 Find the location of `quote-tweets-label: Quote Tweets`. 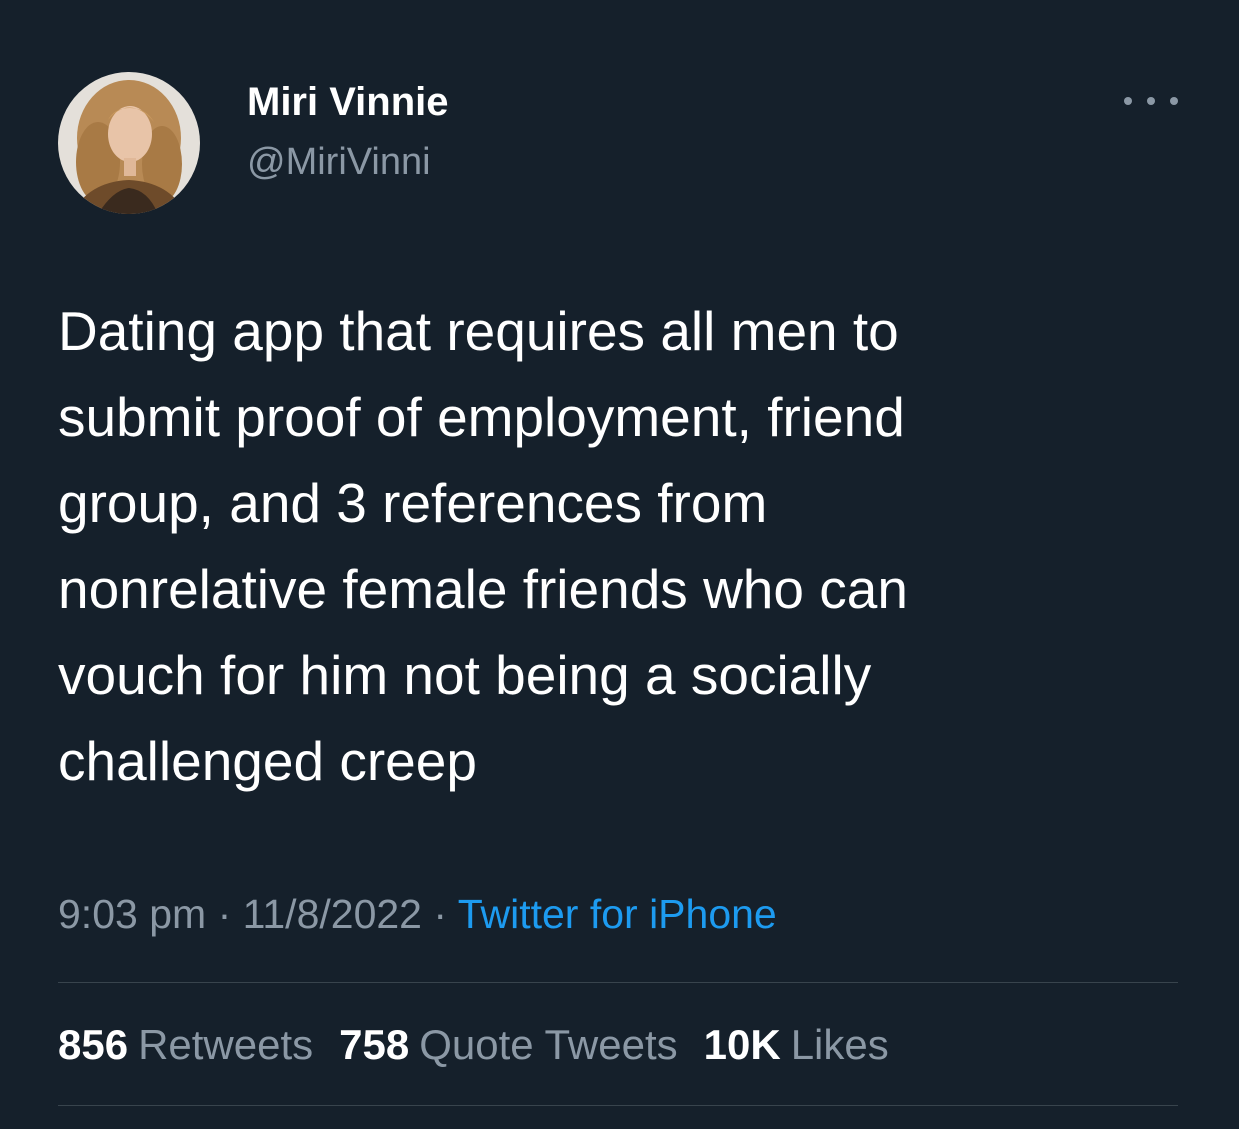

quote-tweets-label: Quote Tweets is located at coordinates (548, 1044).